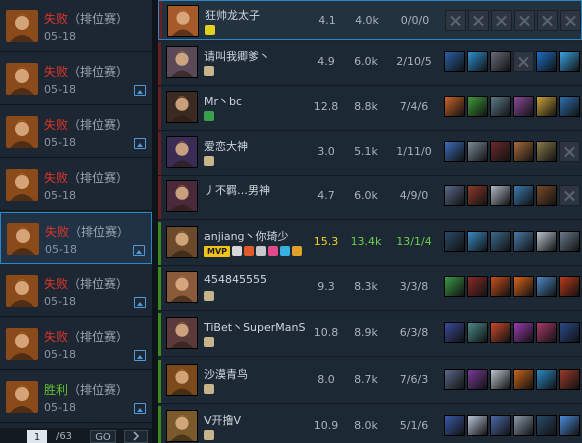 The height and width of the screenshot is (443, 582). Describe the element at coordinates (370, 64) in the screenshot. I see `player-row: 请叫我卿爹丶 4.9 6.0k 2/10/5` at that location.